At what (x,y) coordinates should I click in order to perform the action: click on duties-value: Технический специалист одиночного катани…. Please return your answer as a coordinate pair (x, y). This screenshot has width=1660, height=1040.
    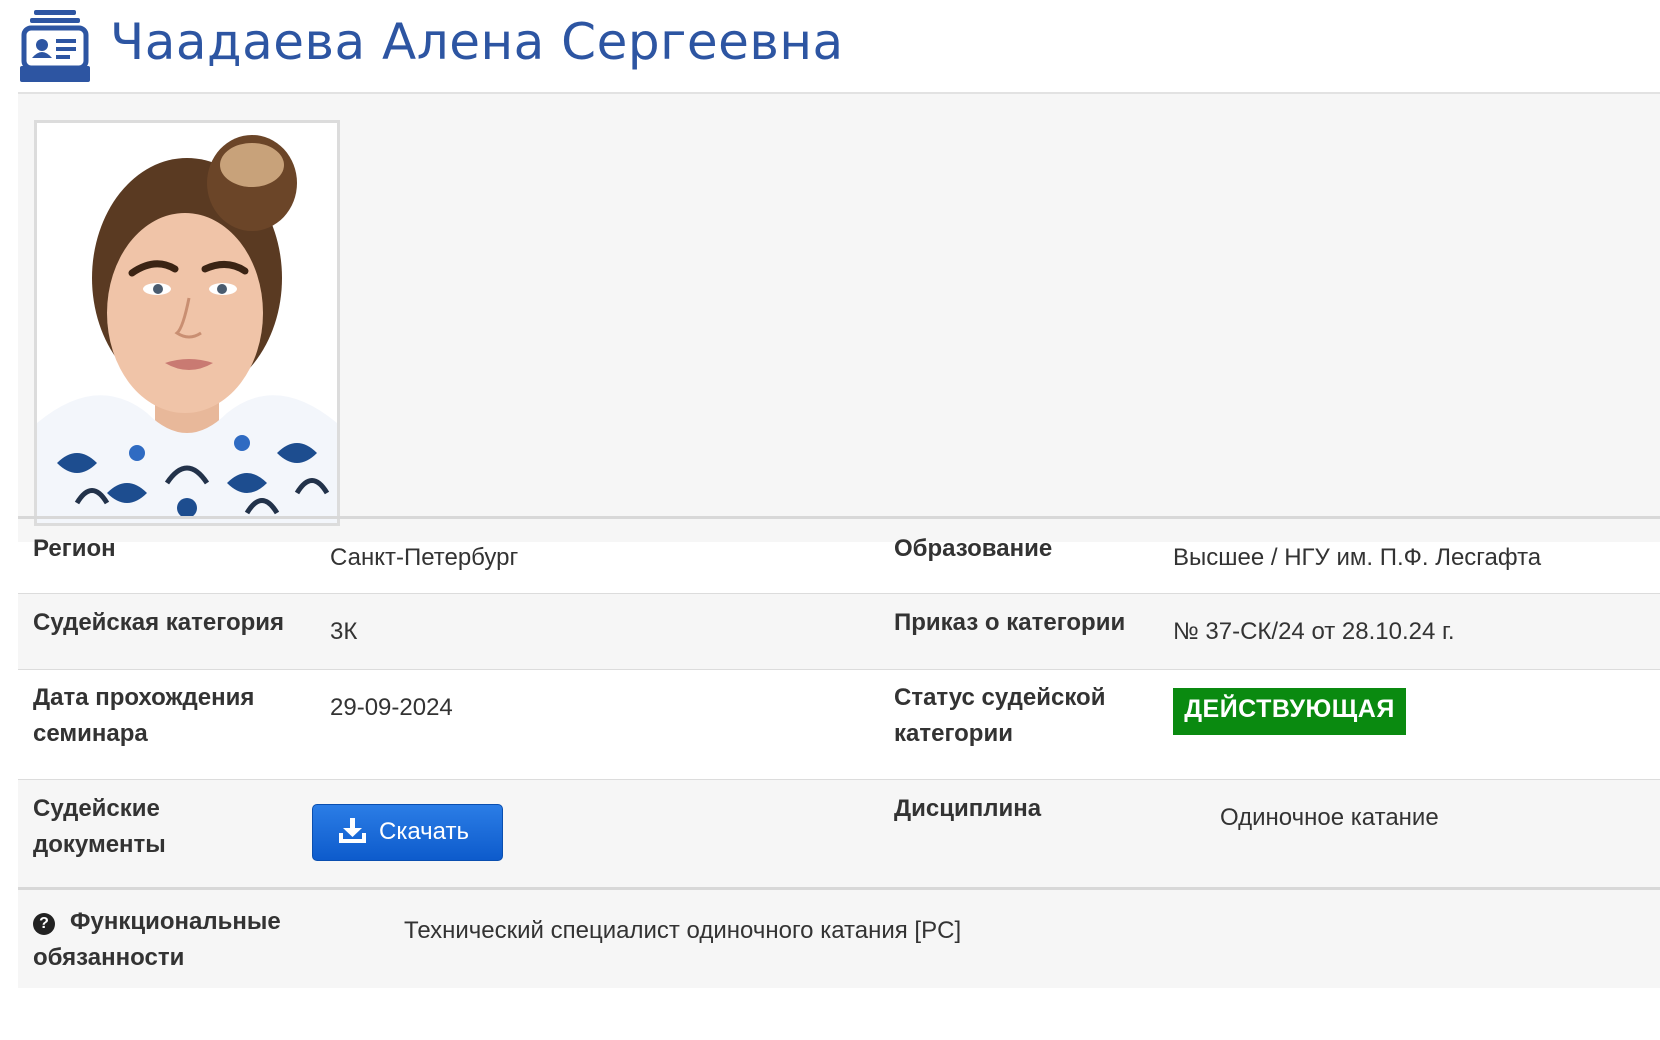
    Looking at the image, I should click on (683, 930).